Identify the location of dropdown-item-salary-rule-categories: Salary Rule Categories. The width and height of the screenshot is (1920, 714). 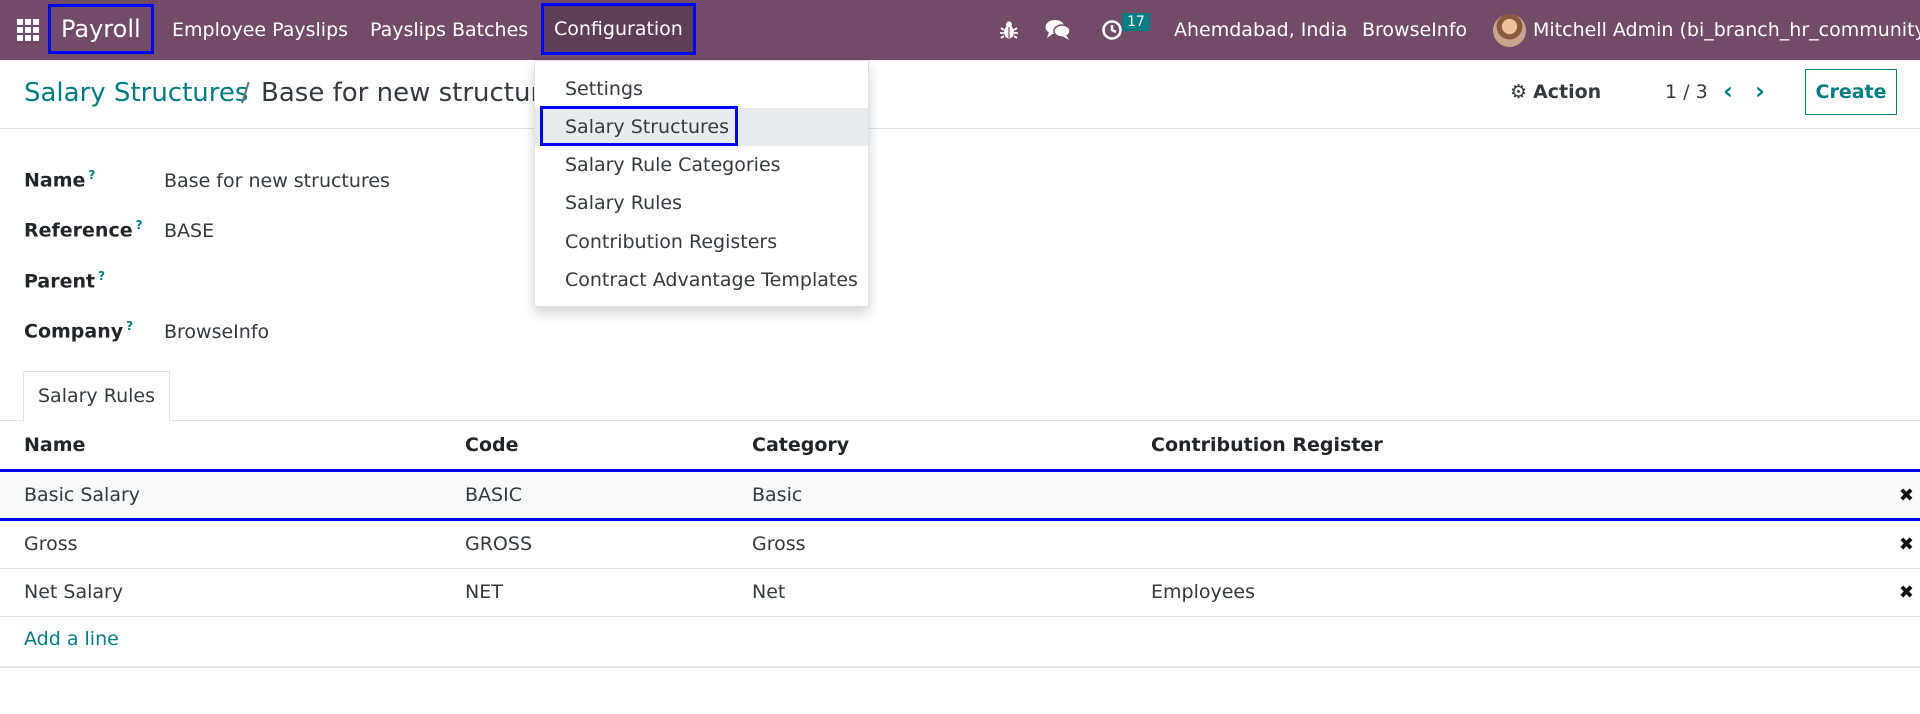
(701, 165).